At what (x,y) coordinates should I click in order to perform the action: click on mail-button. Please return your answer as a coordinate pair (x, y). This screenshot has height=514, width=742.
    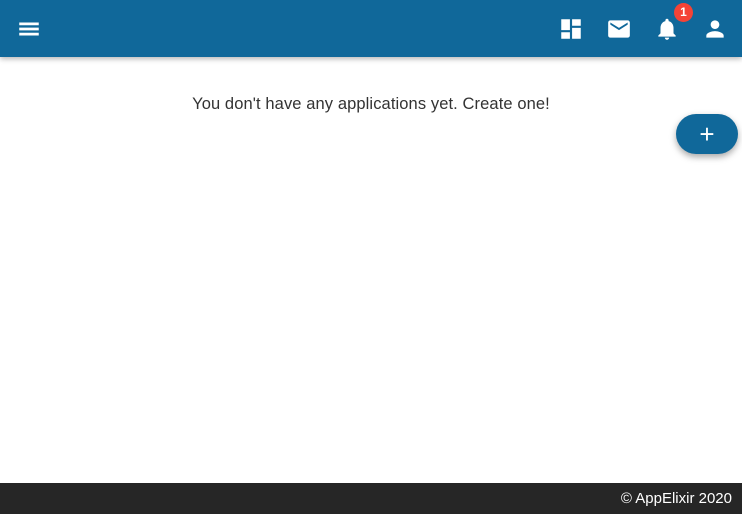
    Looking at the image, I should click on (619, 29).